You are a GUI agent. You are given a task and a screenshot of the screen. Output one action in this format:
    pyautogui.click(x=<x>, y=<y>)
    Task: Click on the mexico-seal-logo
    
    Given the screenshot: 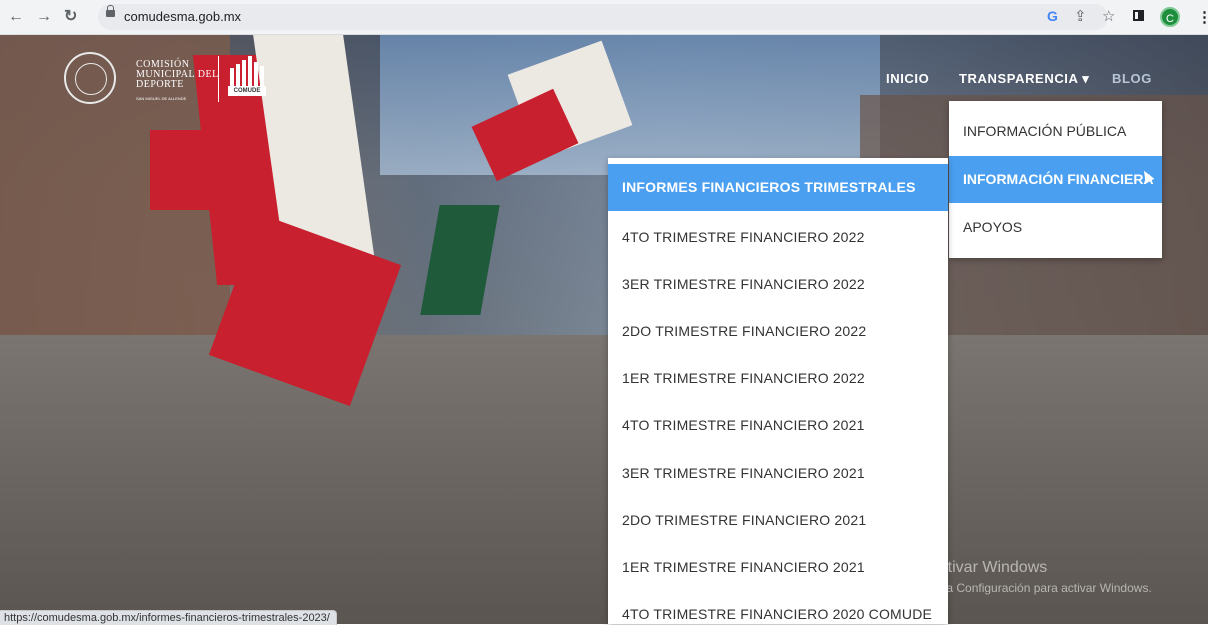 What is the action you would take?
    pyautogui.click(x=90, y=78)
    